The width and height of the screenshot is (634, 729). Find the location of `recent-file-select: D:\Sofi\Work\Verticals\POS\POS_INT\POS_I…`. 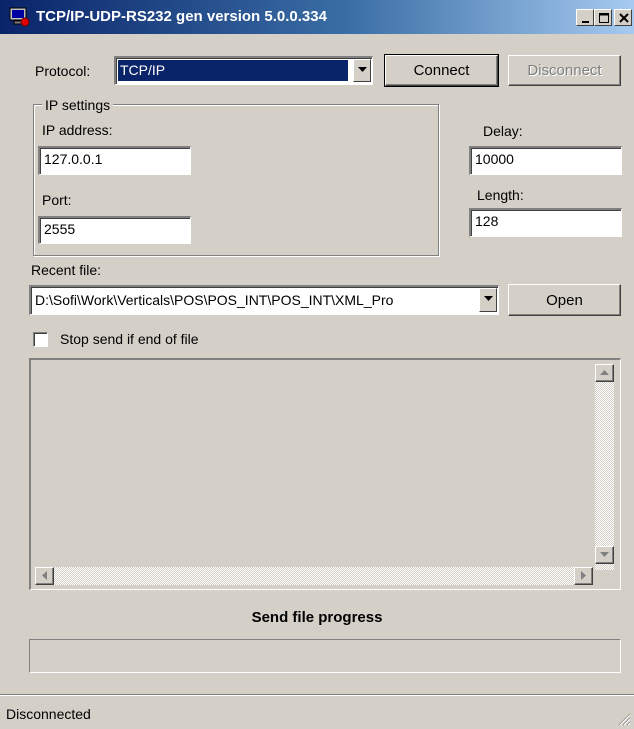

recent-file-select: D:\Sofi\Work\Verticals\POS\POS_INT\POS_I… is located at coordinates (264, 300).